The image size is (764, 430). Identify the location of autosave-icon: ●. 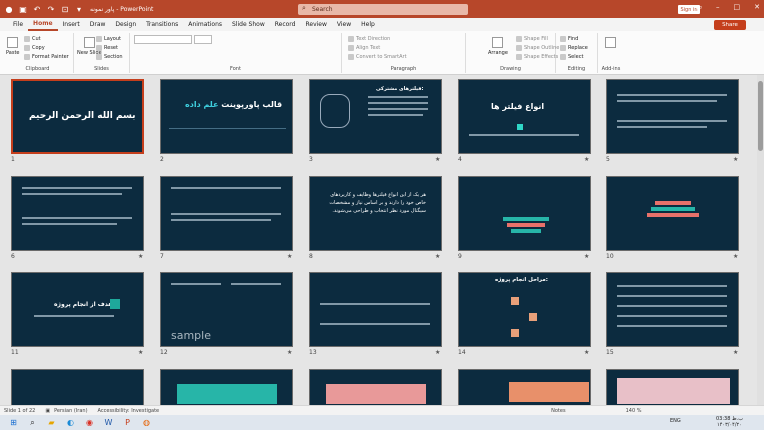
(9, 9).